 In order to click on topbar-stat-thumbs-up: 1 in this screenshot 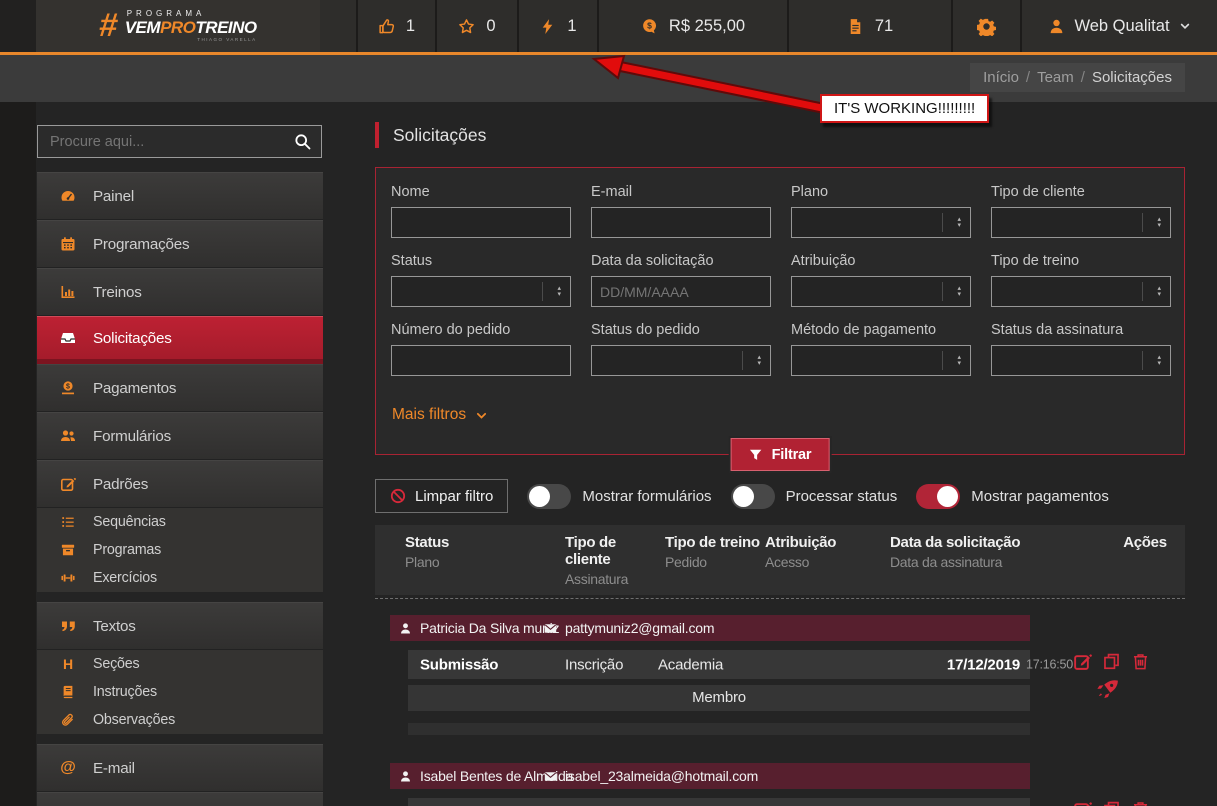, I will do `click(395, 26)`.